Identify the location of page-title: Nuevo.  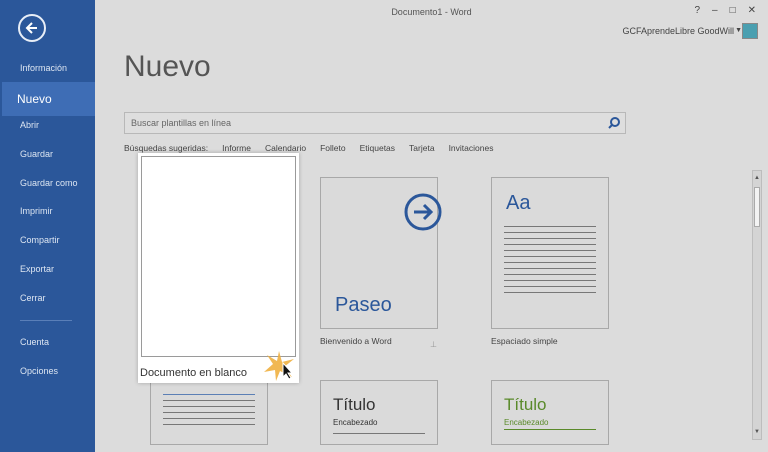
(167, 66).